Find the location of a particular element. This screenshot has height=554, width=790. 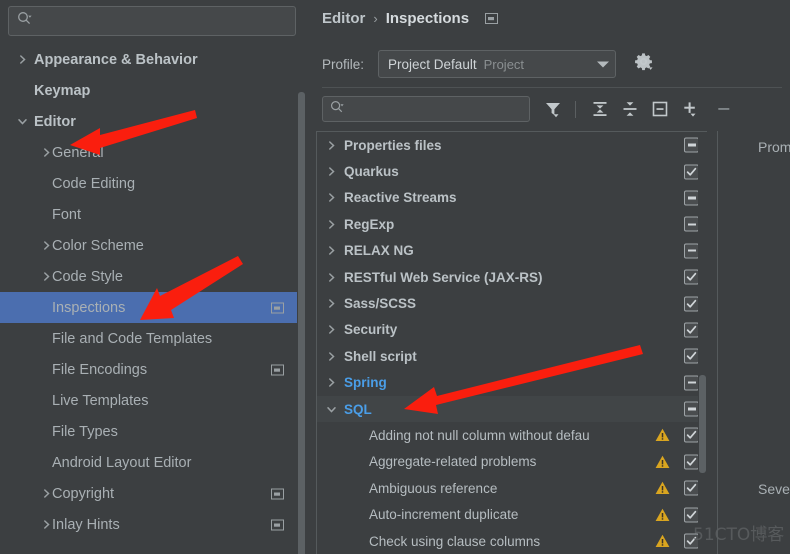

sidebar-item-label: Editor is located at coordinates (55, 121).